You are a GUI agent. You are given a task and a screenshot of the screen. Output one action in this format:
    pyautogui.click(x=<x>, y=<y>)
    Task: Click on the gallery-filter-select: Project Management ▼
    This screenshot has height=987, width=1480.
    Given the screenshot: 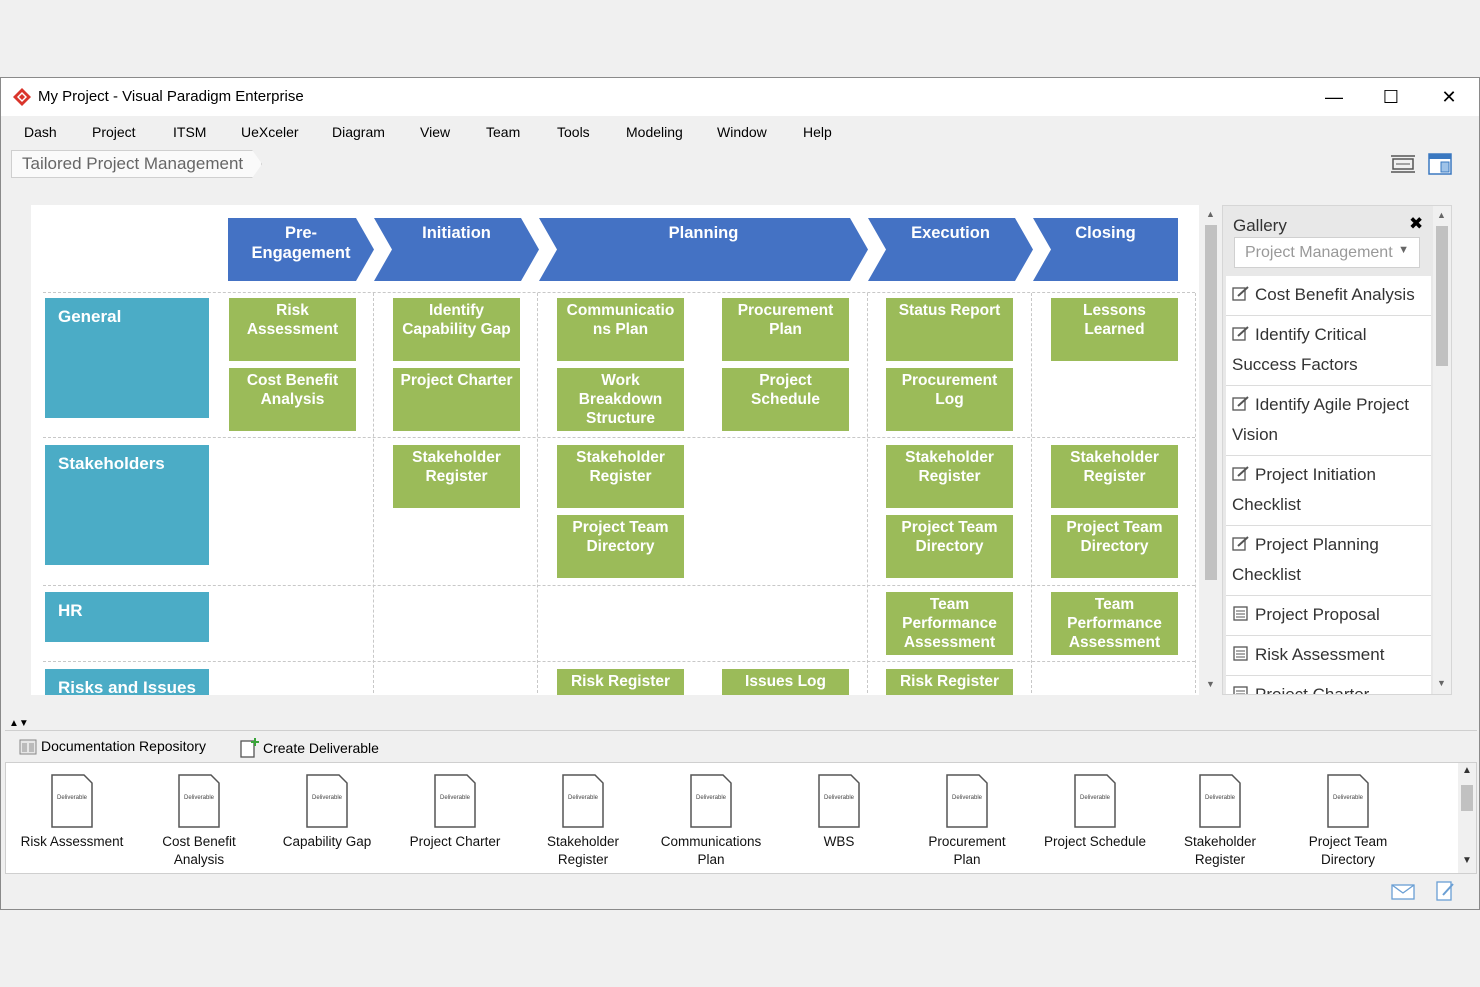 What is the action you would take?
    pyautogui.click(x=1327, y=252)
    